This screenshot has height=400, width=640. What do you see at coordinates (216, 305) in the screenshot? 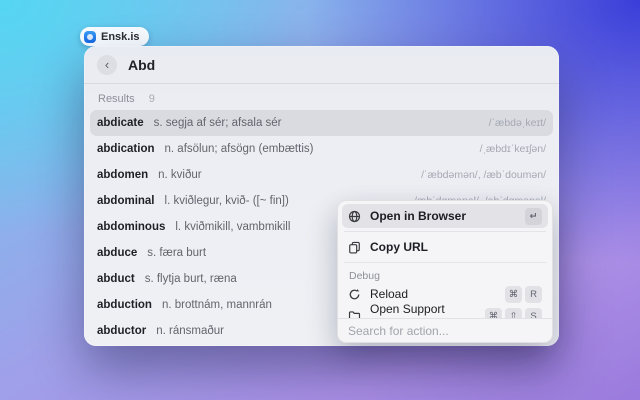
I see `entry-definition: n. brottnám, mannrán` at bounding box center [216, 305].